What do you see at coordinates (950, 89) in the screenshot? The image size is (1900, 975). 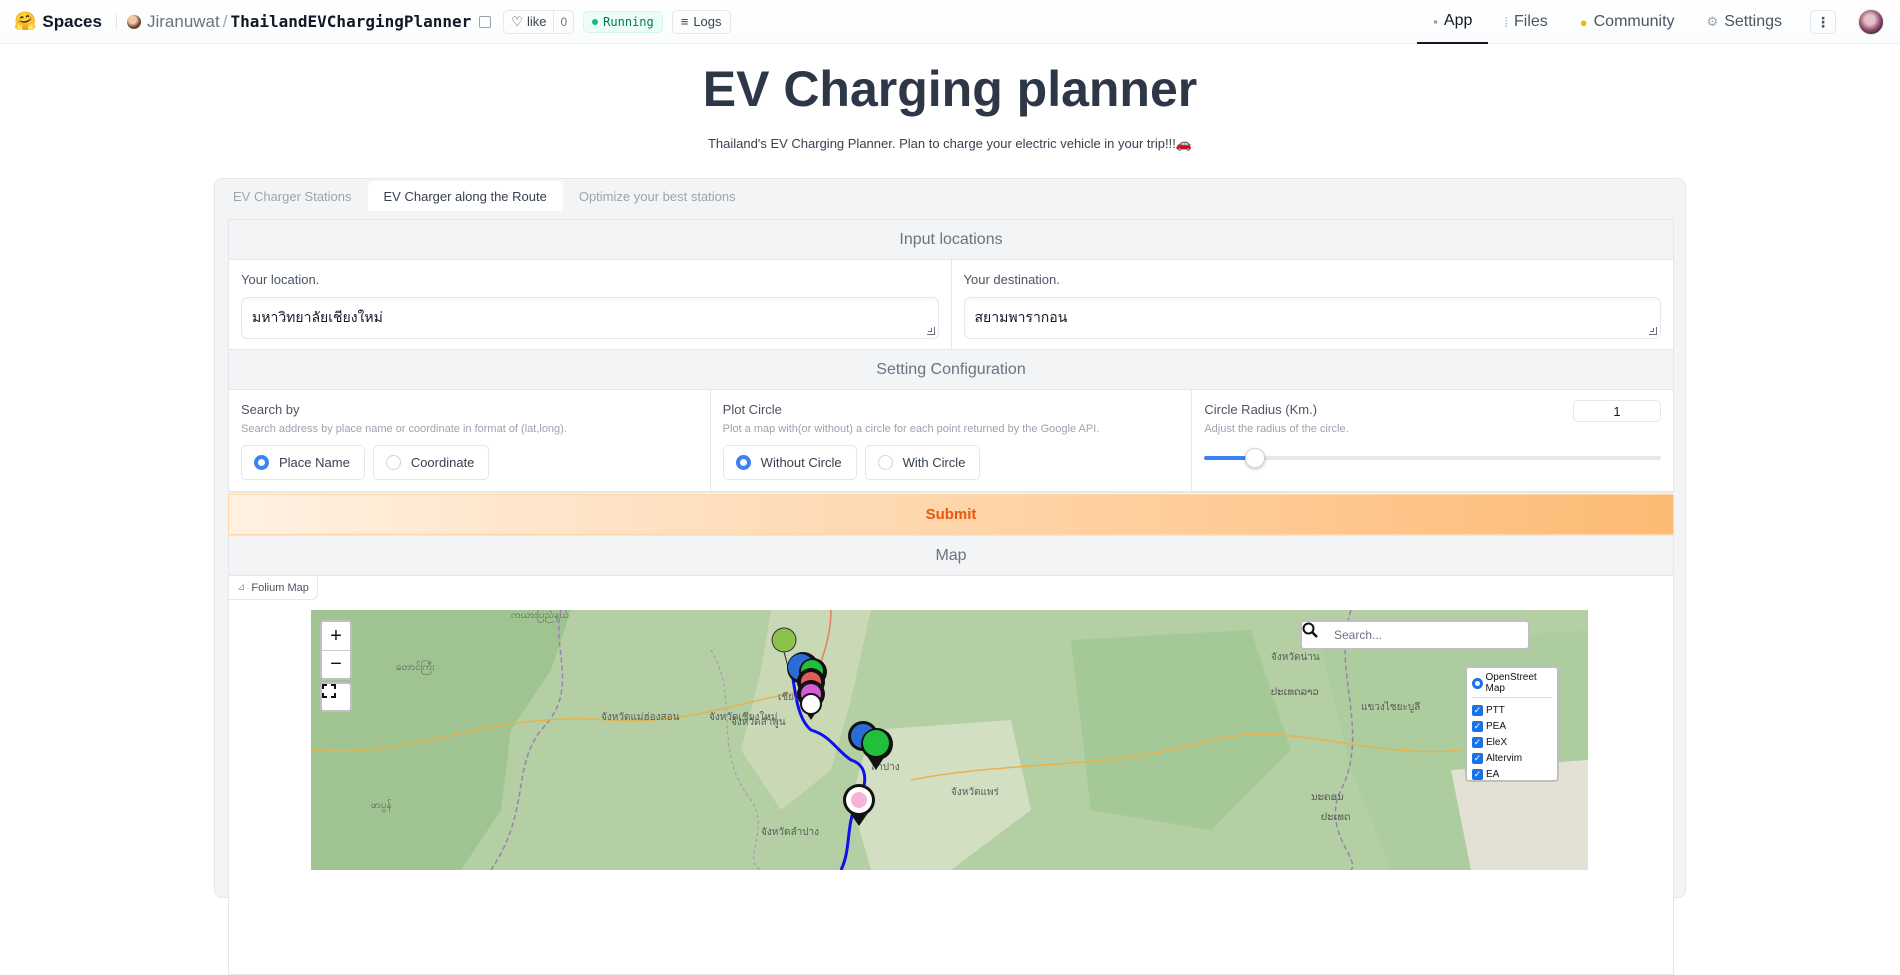 I see `page-title: EV Charging planner` at bounding box center [950, 89].